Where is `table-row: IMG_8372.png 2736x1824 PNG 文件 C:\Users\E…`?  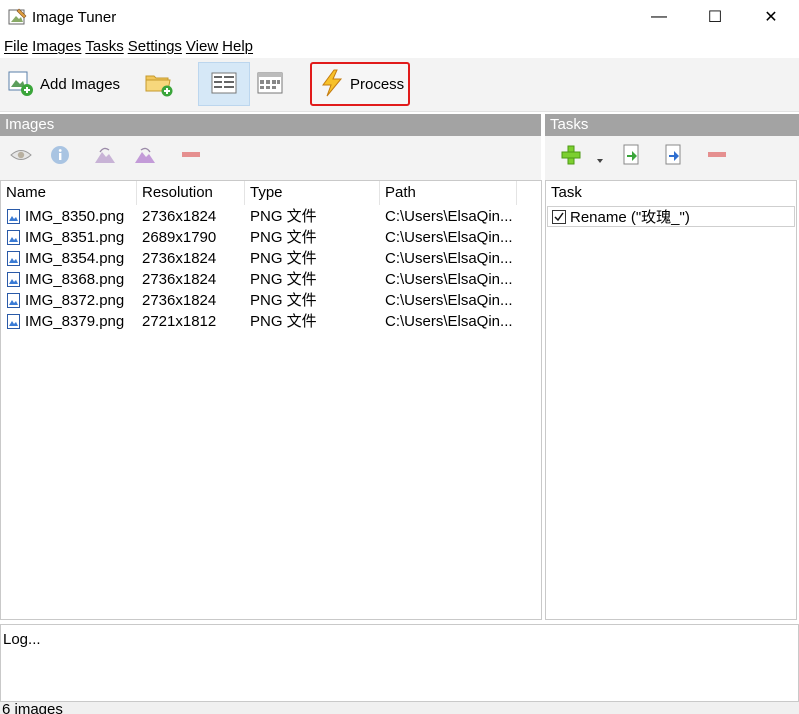
table-row: IMG_8372.png 2736x1824 PNG 文件 C:\Users\E… is located at coordinates (271, 300).